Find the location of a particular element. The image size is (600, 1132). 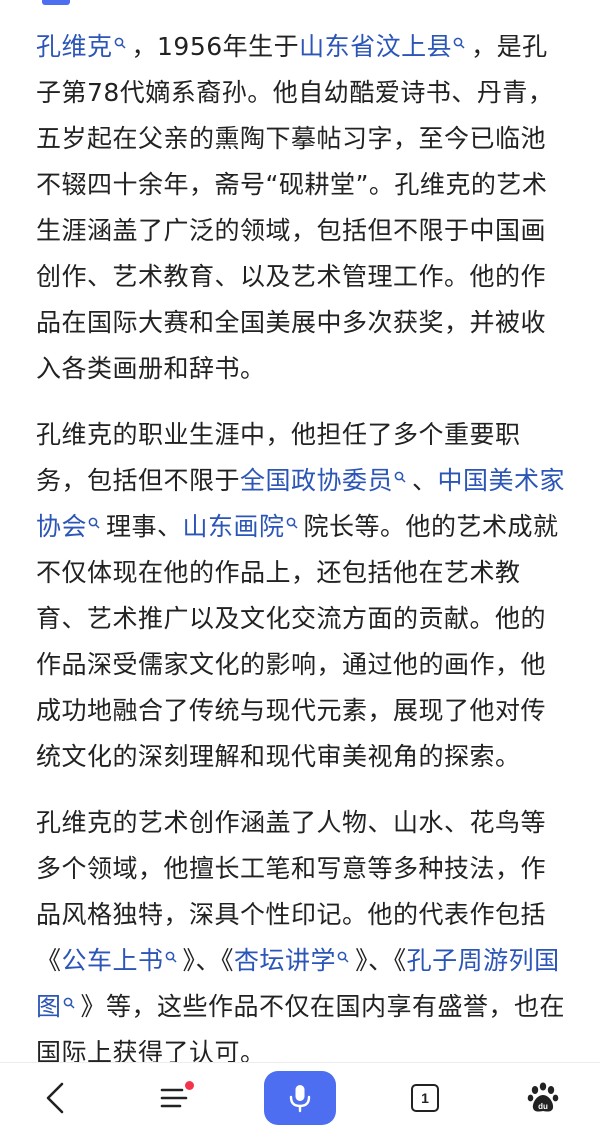

voice-search-button is located at coordinates (300, 1097).